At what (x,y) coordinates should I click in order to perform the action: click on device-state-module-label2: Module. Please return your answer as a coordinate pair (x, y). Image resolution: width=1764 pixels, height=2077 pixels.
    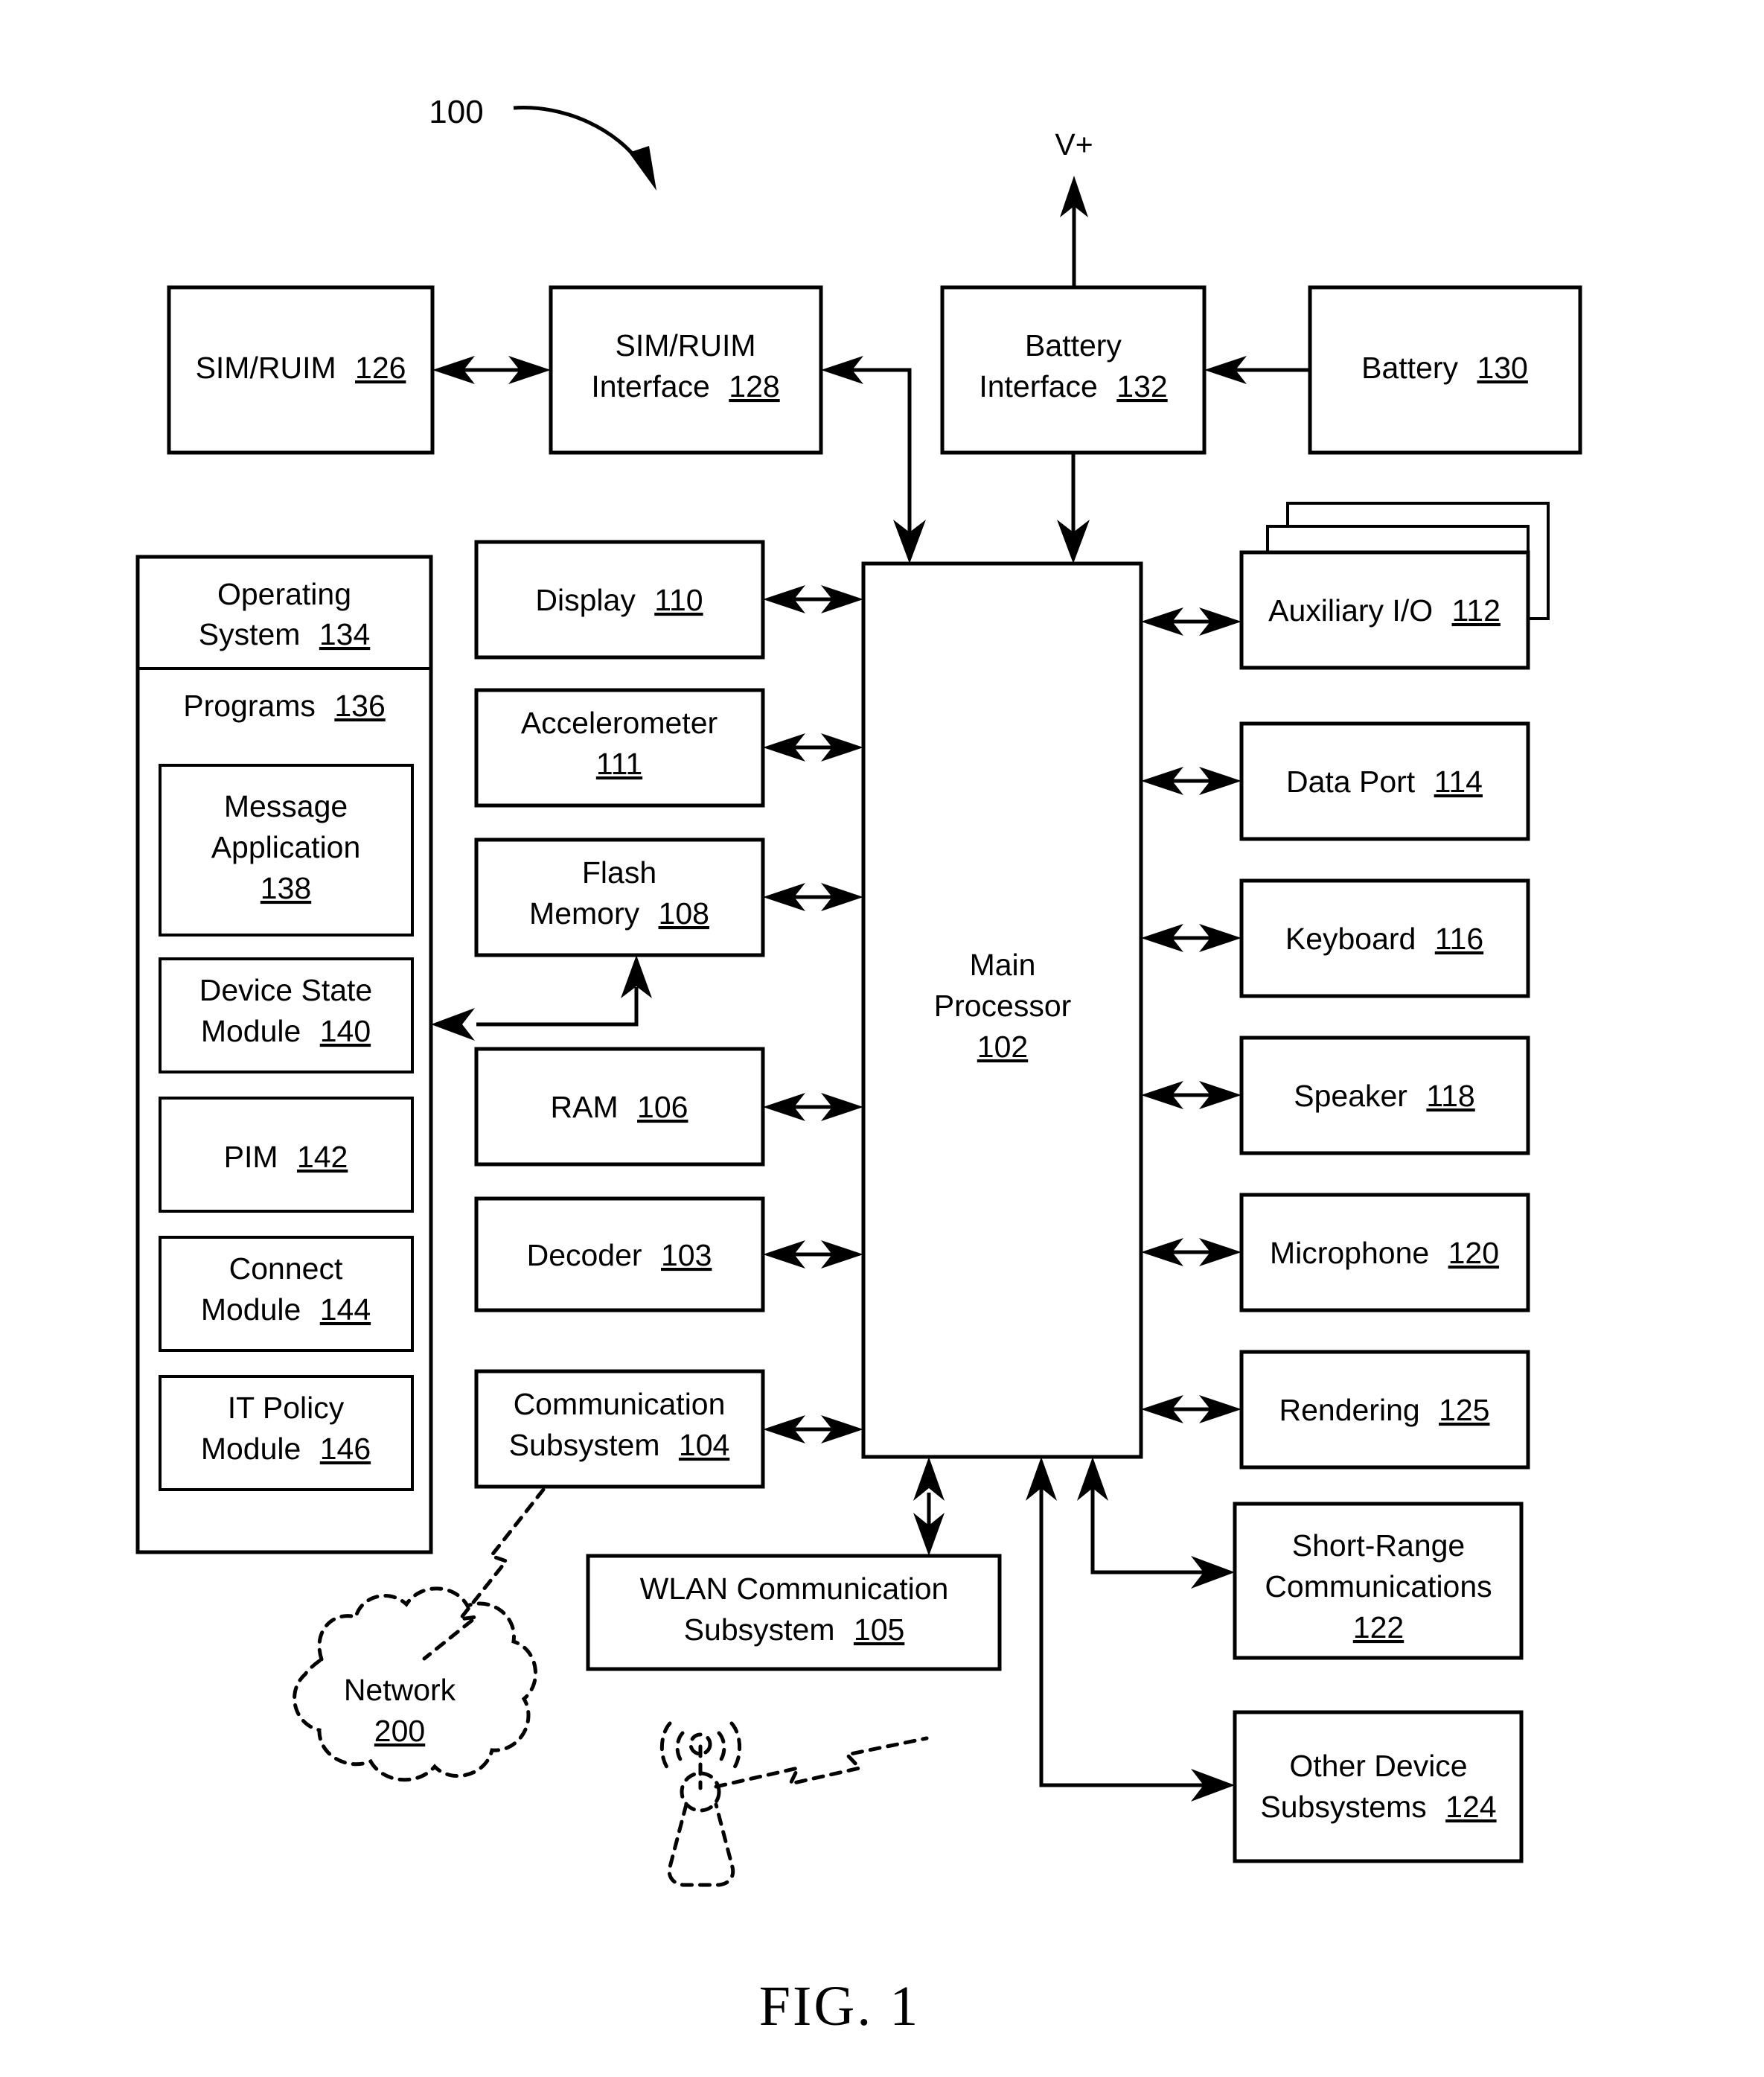
    Looking at the image, I should click on (251, 1031).